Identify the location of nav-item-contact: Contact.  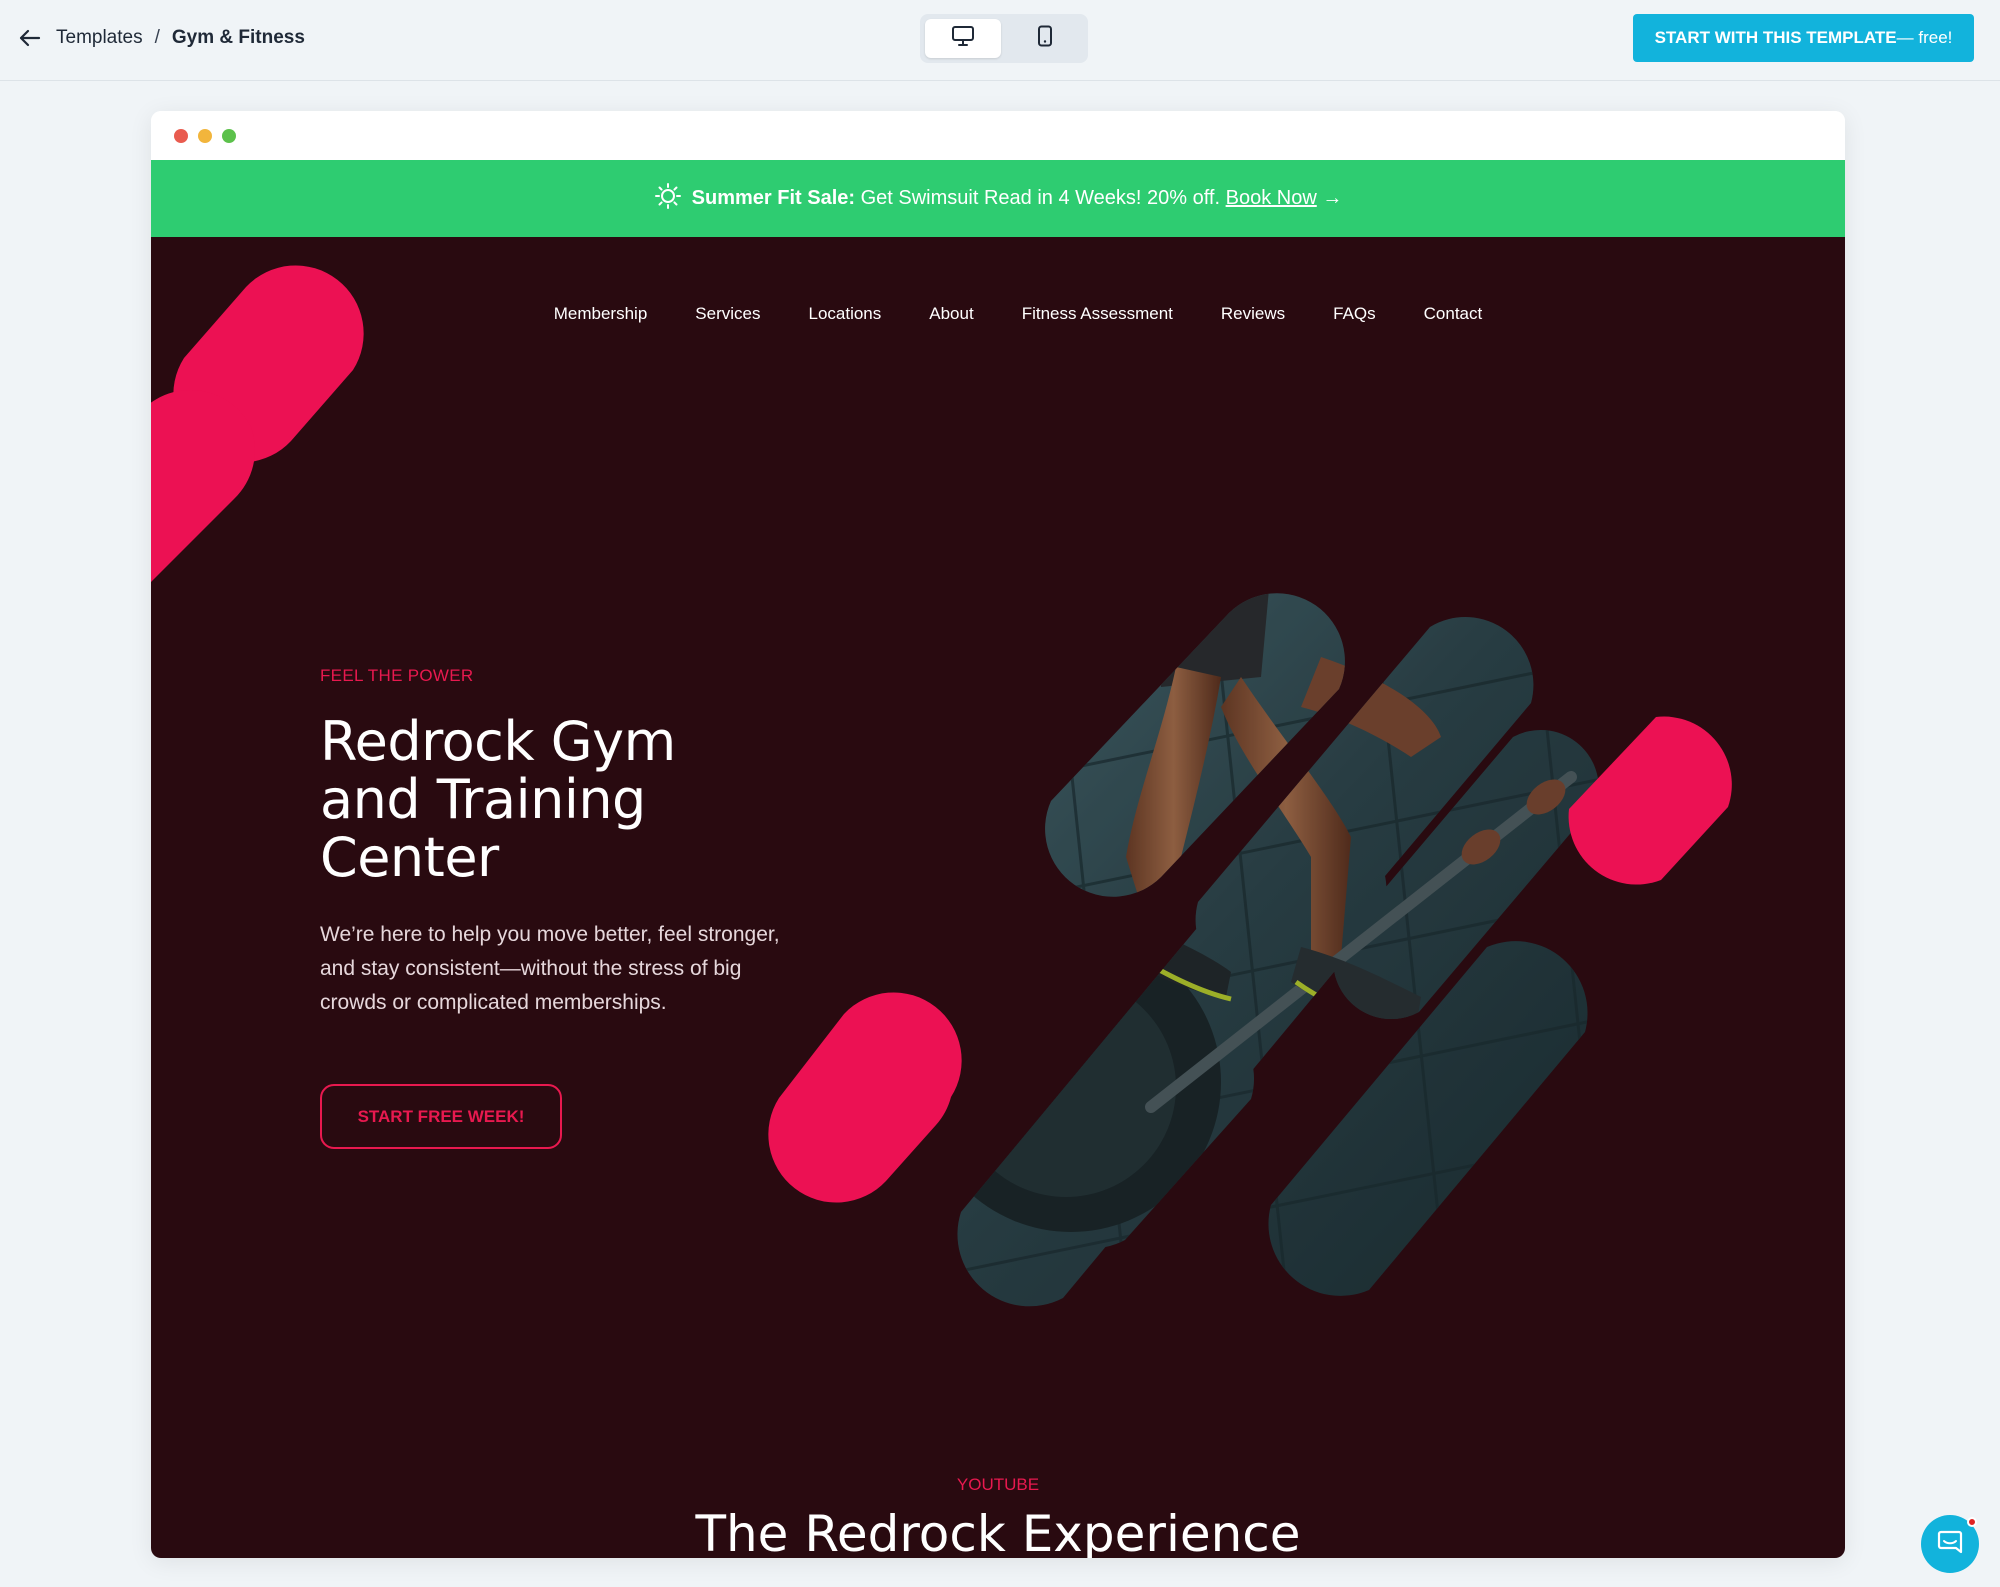
(1453, 314).